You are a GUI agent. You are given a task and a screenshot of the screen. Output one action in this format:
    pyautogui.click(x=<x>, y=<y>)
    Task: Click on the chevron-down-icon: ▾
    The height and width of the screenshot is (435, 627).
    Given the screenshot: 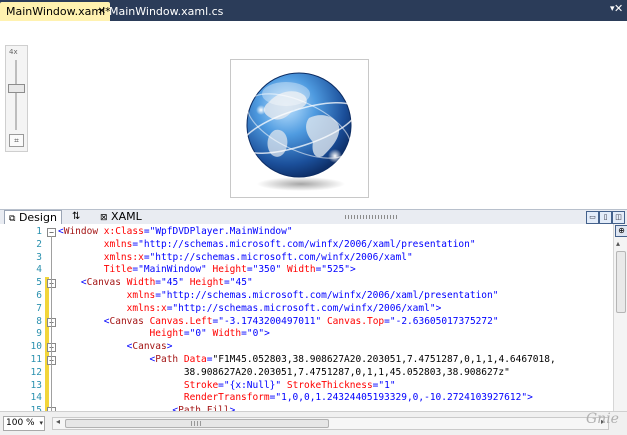 What is the action you would take?
    pyautogui.click(x=41, y=423)
    